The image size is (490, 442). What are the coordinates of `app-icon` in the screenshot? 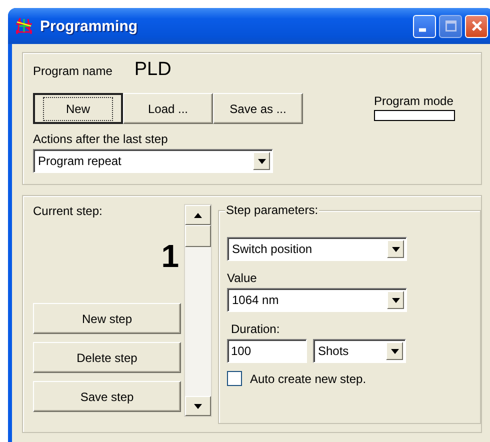 It's located at (24, 26).